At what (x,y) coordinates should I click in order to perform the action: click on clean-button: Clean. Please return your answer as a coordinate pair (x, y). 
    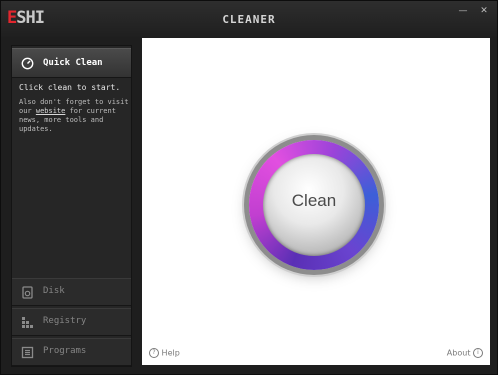
    Looking at the image, I should click on (314, 205).